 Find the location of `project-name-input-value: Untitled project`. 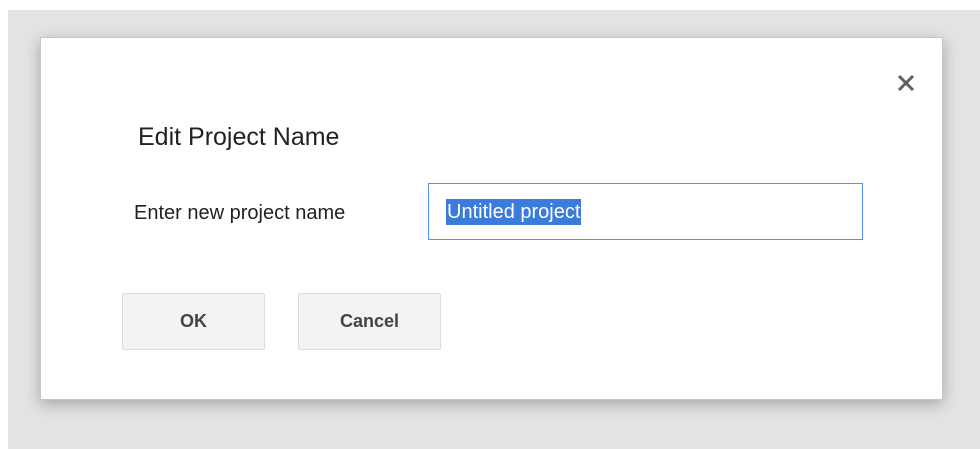

project-name-input-value: Untitled project is located at coordinates (514, 211).